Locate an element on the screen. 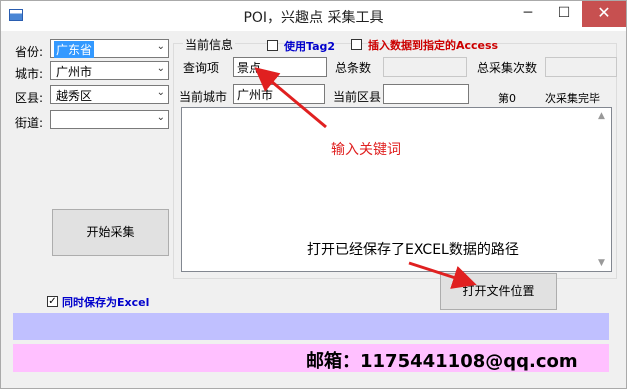 The height and width of the screenshot is (389, 627). keyword-arrow is located at coordinates (290, 98).